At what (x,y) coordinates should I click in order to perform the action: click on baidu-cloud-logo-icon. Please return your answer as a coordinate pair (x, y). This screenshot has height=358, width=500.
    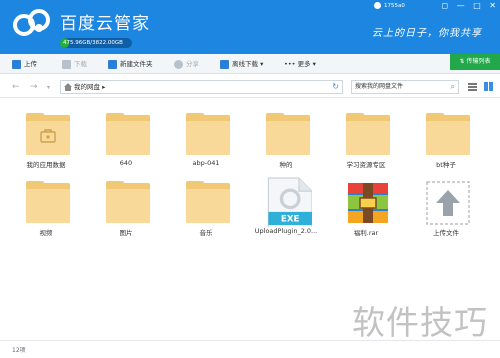
    Looking at the image, I should click on (31, 22).